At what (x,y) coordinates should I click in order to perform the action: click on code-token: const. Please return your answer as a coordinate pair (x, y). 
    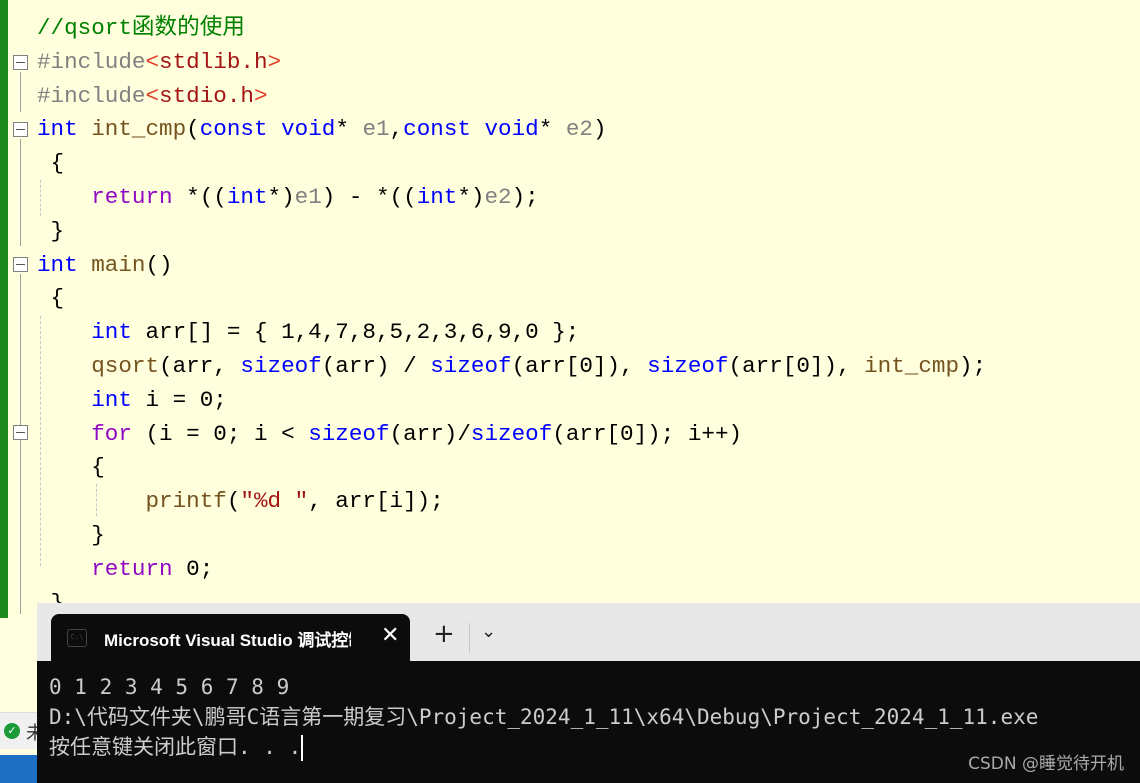
    Looking at the image, I should click on (437, 129).